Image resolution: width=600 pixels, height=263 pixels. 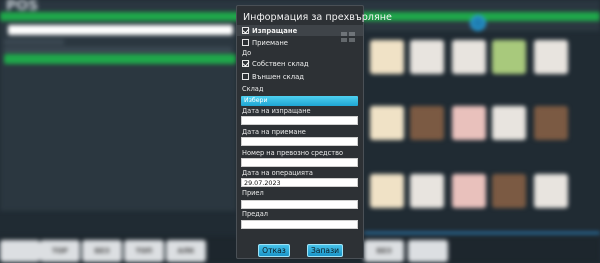 What do you see at coordinates (274, 250) in the screenshot?
I see `cancel-button: Отказ` at bounding box center [274, 250].